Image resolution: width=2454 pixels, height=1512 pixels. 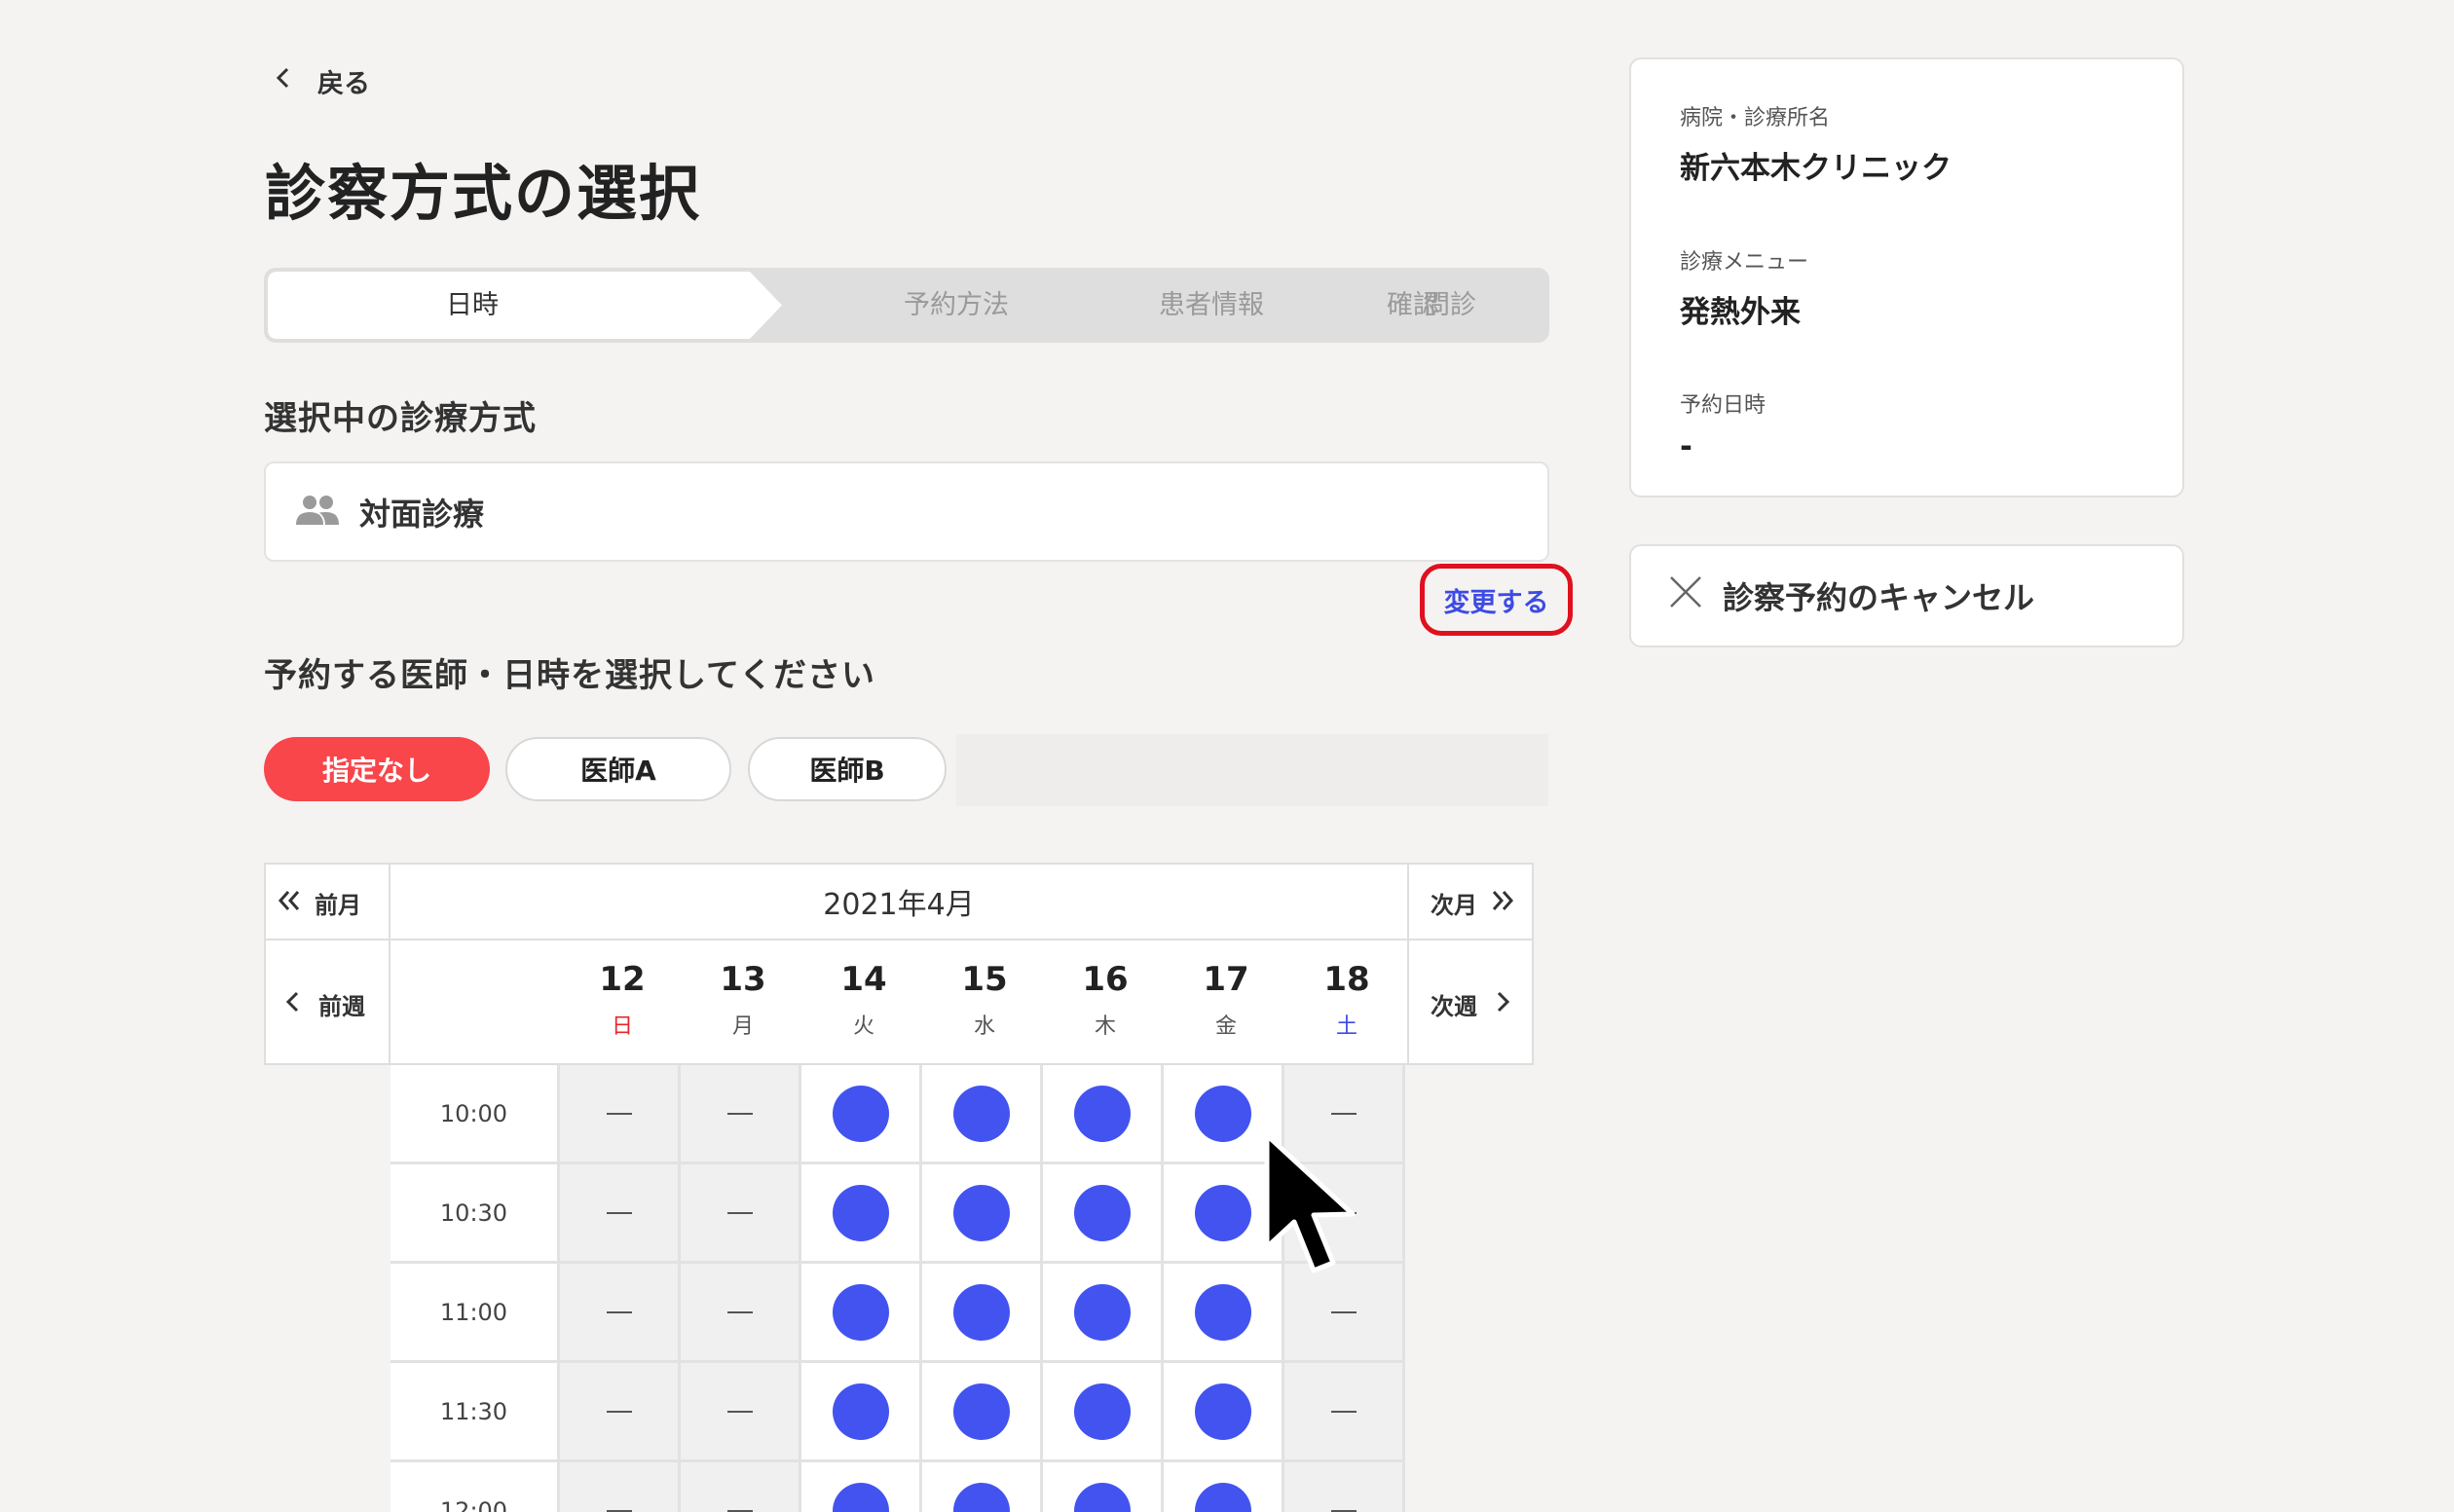 What do you see at coordinates (1346, 1026) in the screenshot?
I see `day-weekday: 土` at bounding box center [1346, 1026].